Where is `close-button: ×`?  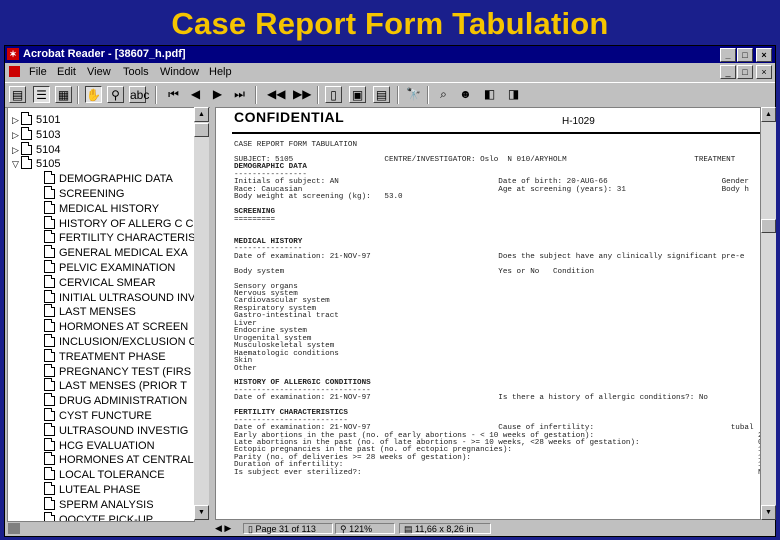 close-button: × is located at coordinates (764, 55).